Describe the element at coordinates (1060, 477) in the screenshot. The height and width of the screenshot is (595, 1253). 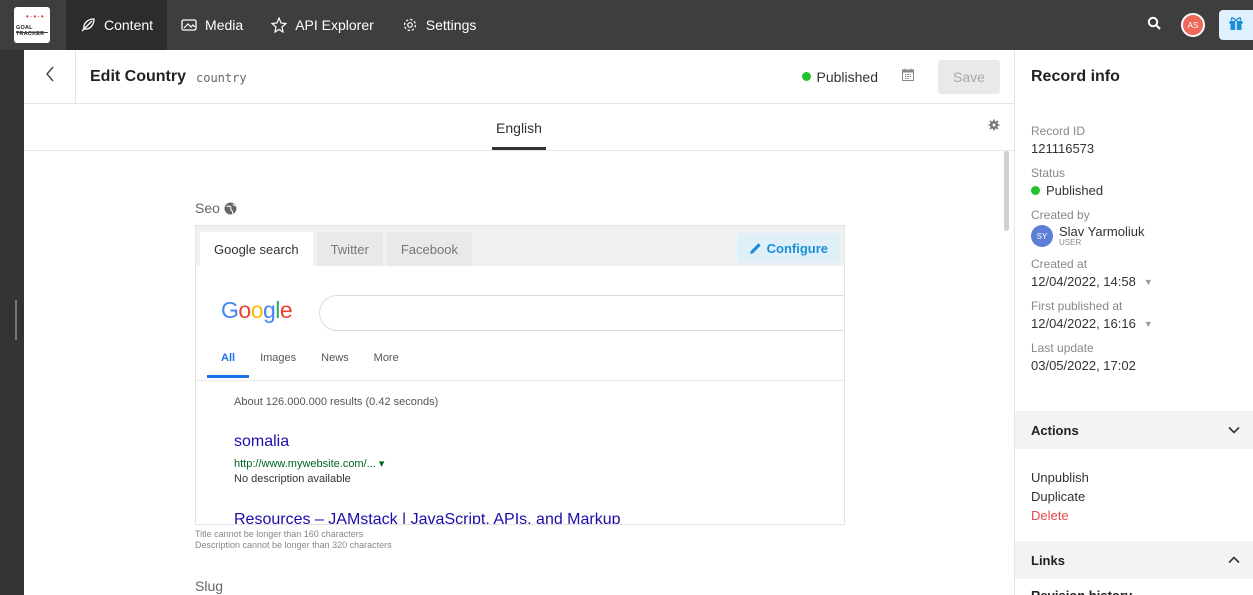
I see `unpublish-action: Unpublish` at that location.